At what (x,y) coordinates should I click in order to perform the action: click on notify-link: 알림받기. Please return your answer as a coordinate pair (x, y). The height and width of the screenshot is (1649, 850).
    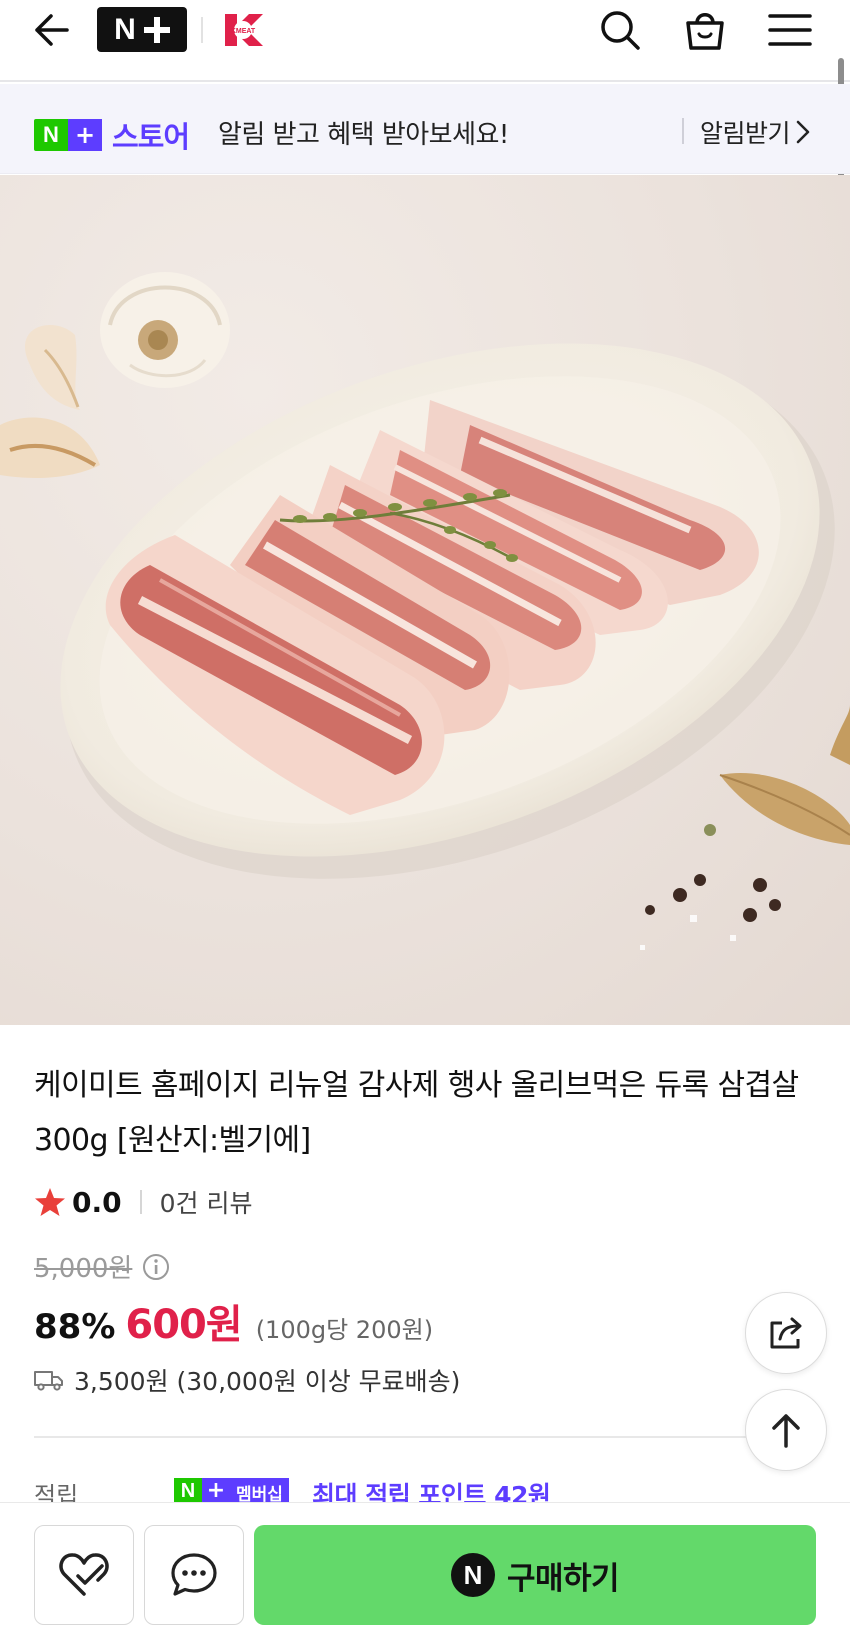
    Looking at the image, I should click on (755, 132).